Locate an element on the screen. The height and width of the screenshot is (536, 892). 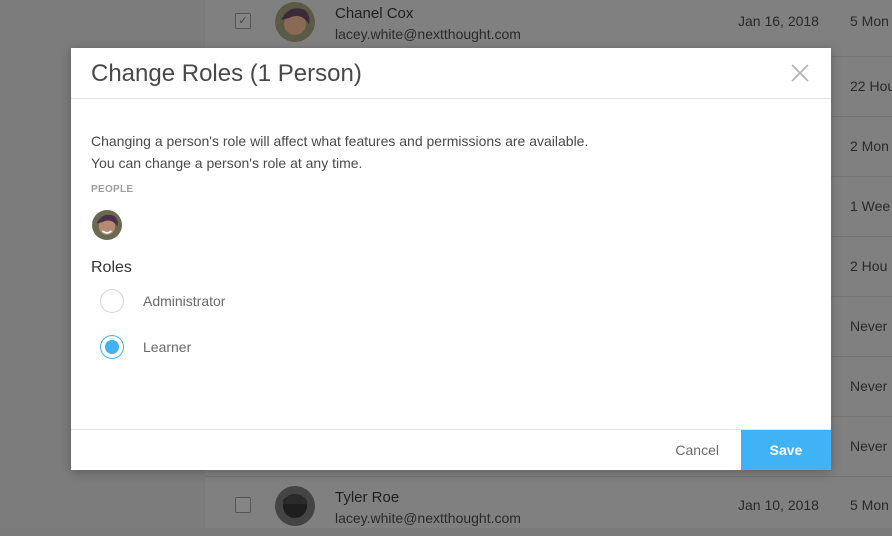
row-last-active: 22 Hou is located at coordinates (871, 86).